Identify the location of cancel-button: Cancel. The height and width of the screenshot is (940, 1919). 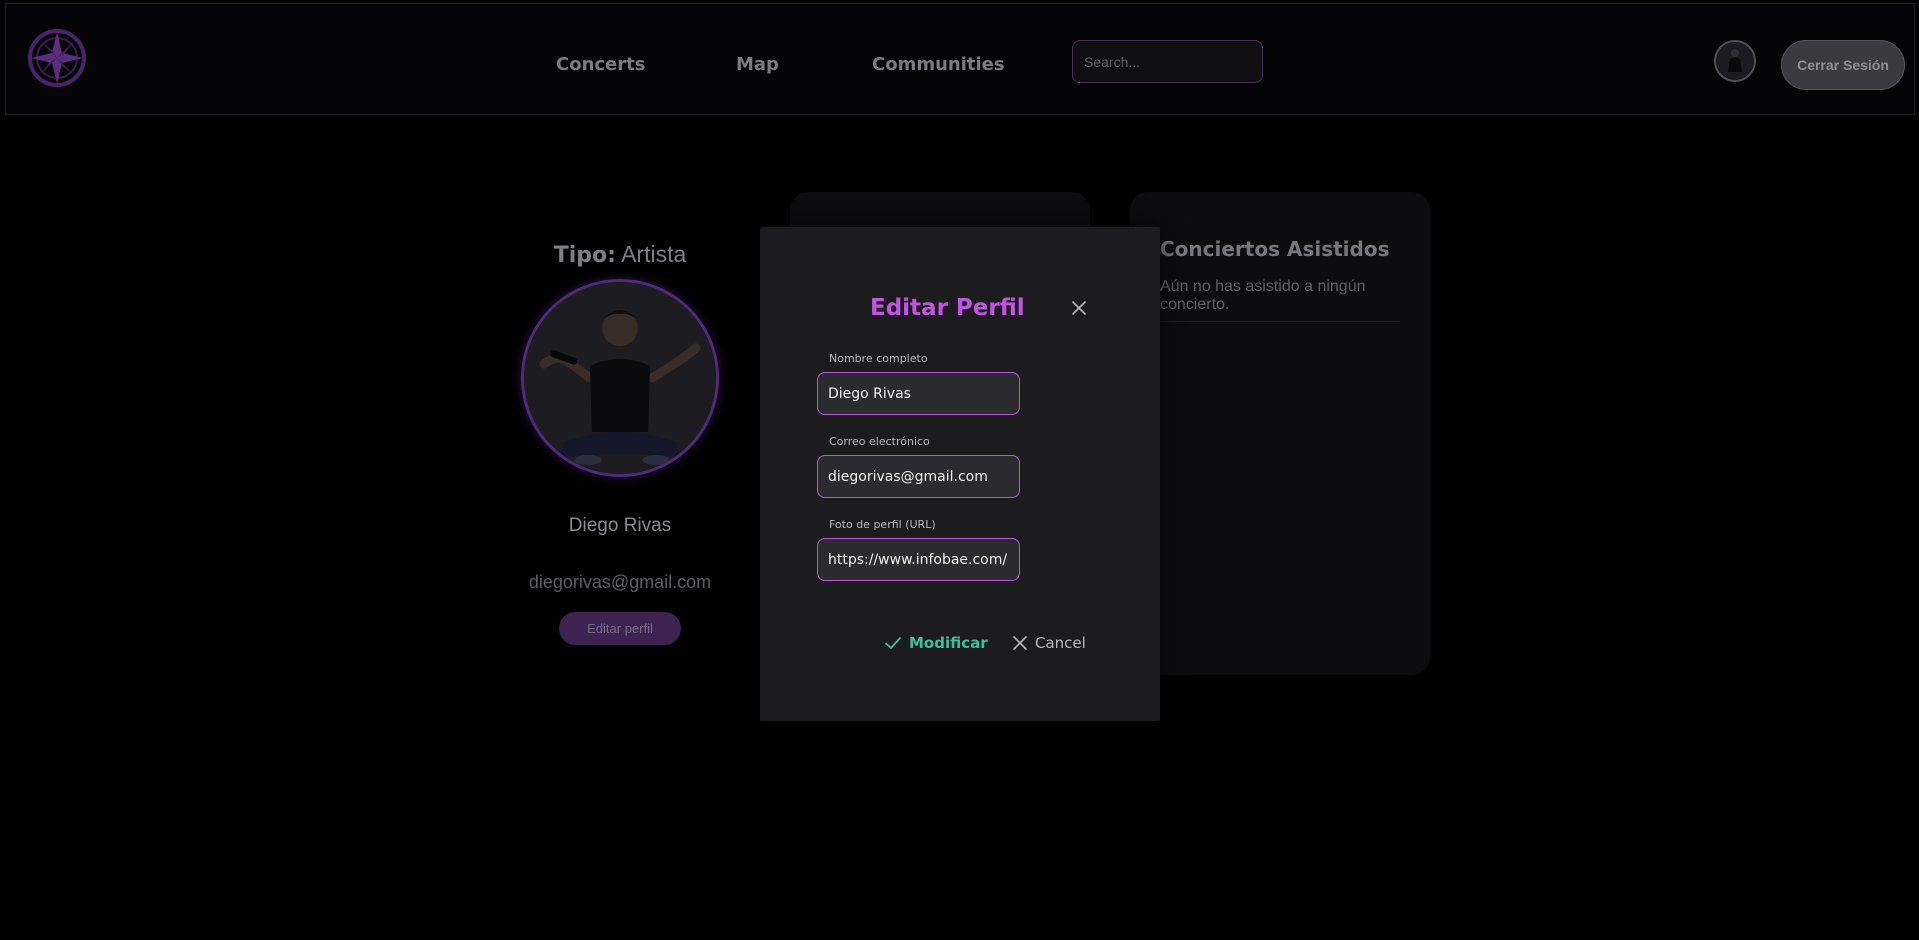
(1049, 643).